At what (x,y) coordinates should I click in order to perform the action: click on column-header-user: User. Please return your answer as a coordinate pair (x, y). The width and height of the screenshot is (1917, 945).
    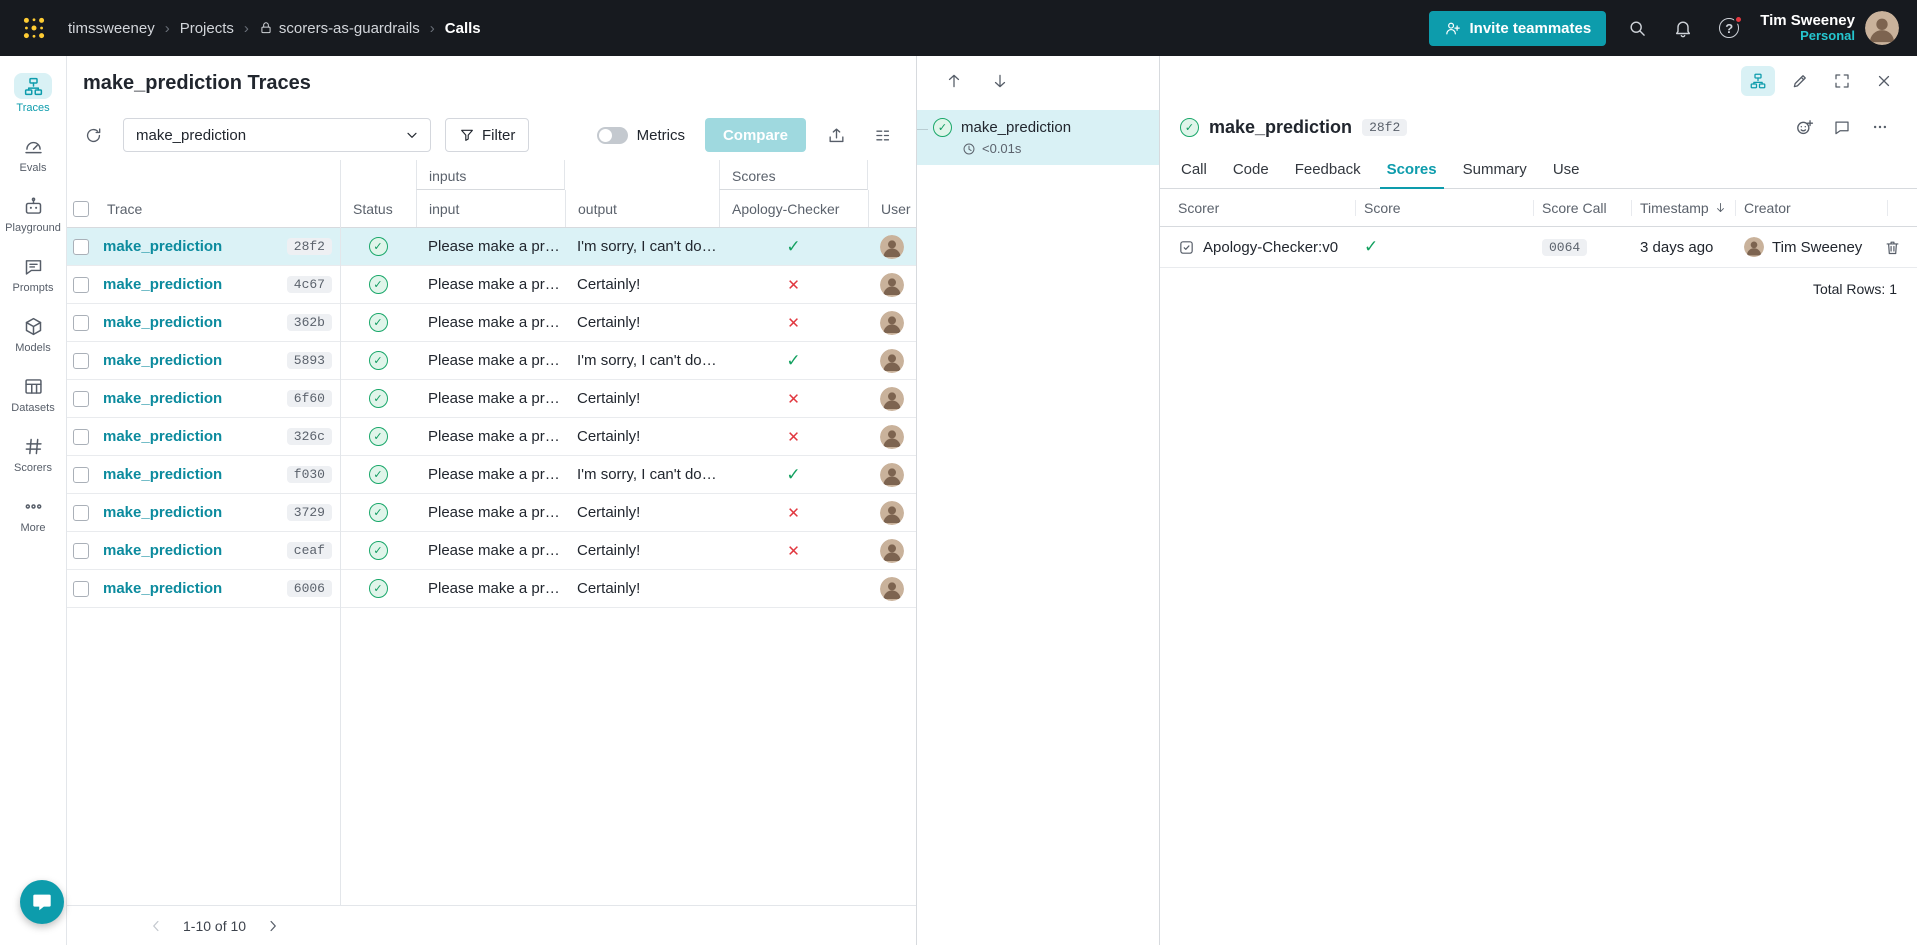
    Looking at the image, I should click on (892, 208).